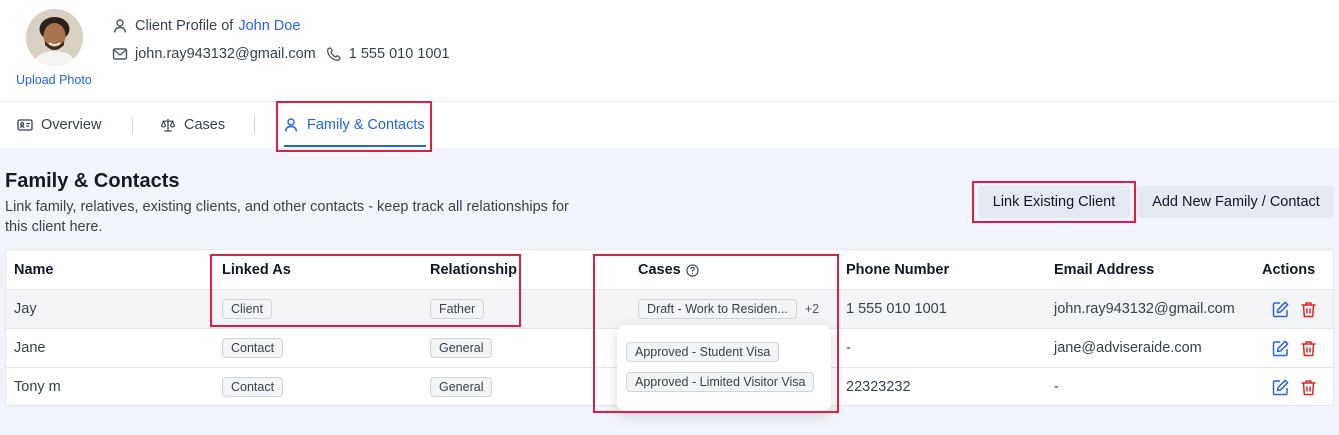 This screenshot has height=435, width=1339. What do you see at coordinates (334, 54) in the screenshot?
I see `phone-icon` at bounding box center [334, 54].